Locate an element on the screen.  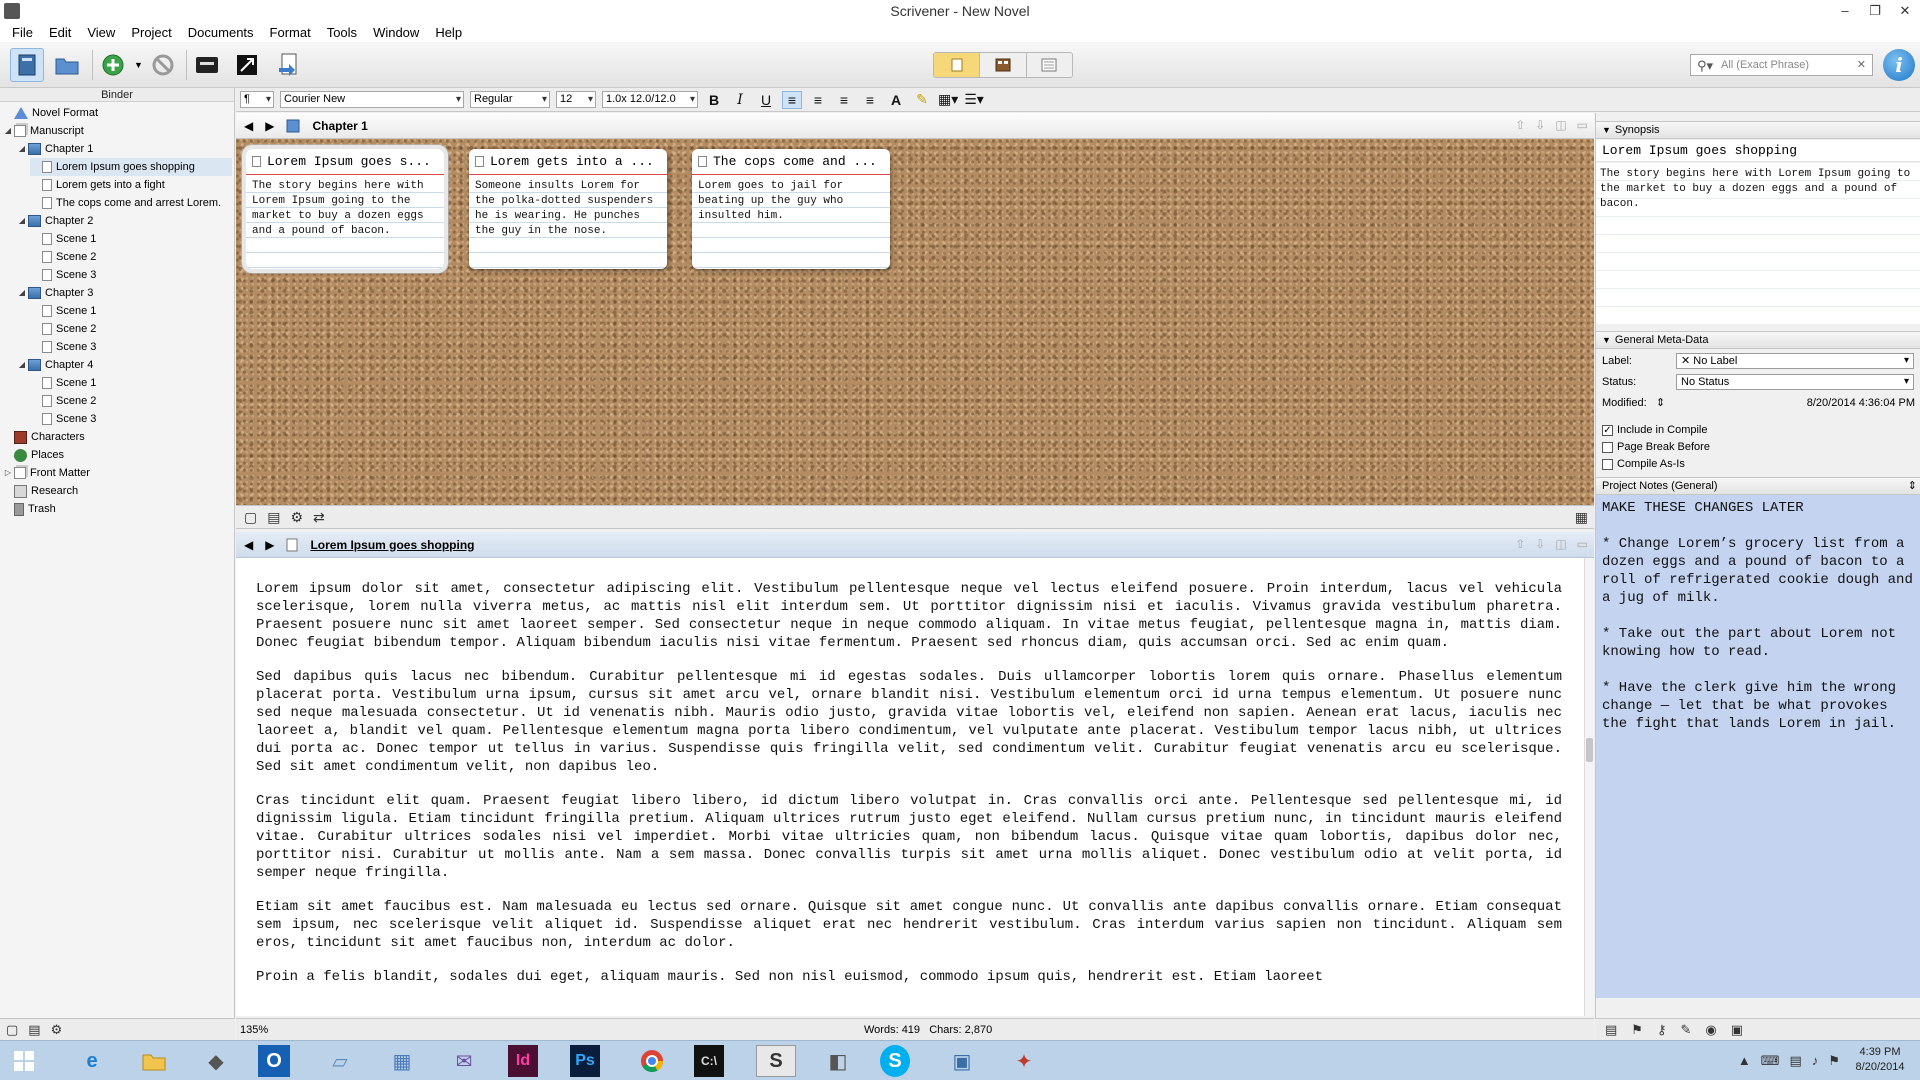
app-icon: ✦ is located at coordinates (1024, 1061).